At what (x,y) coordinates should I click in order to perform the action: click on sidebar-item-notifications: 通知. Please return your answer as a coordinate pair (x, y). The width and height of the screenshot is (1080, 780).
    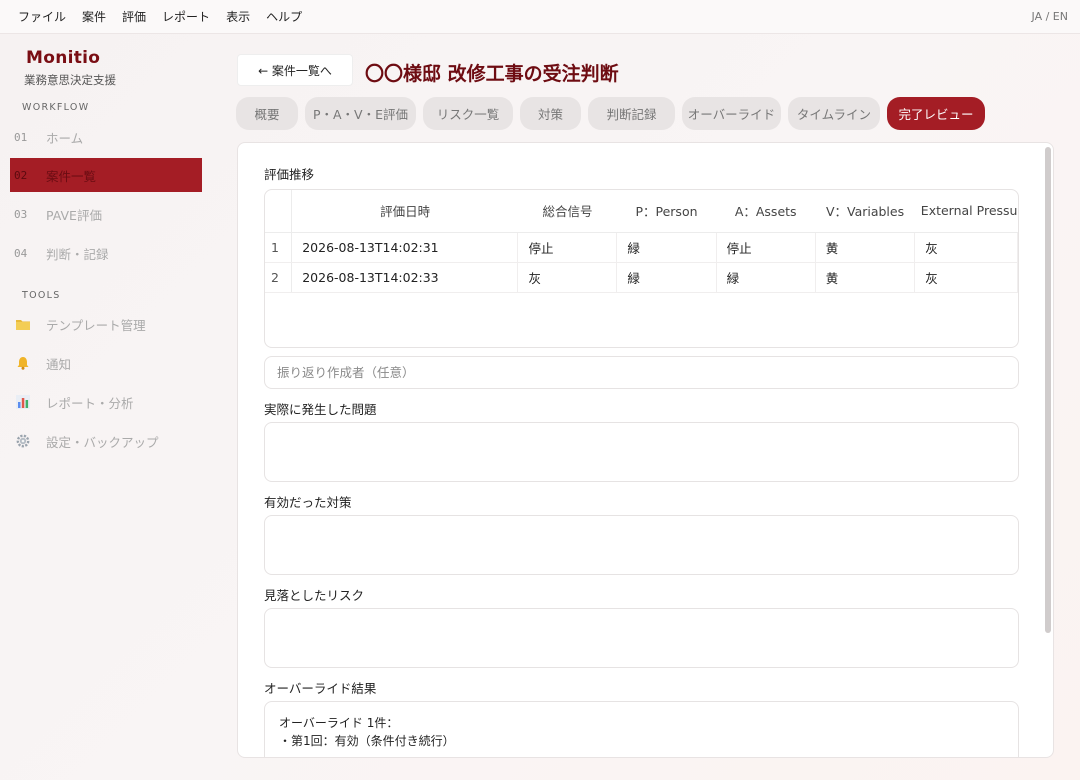
    Looking at the image, I should click on (106, 363).